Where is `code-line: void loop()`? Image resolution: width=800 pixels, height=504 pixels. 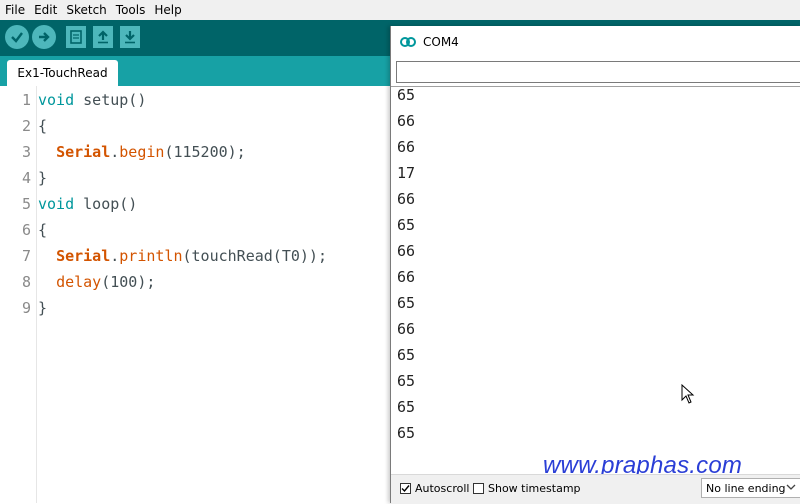 code-line: void loop() is located at coordinates (87, 204).